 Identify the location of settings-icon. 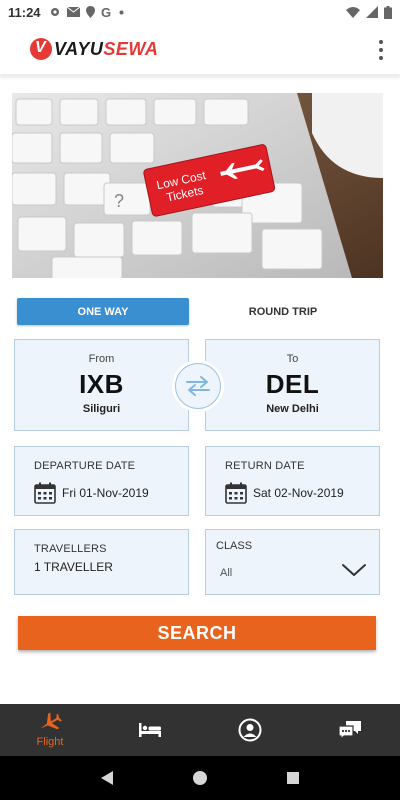
(54, 12).